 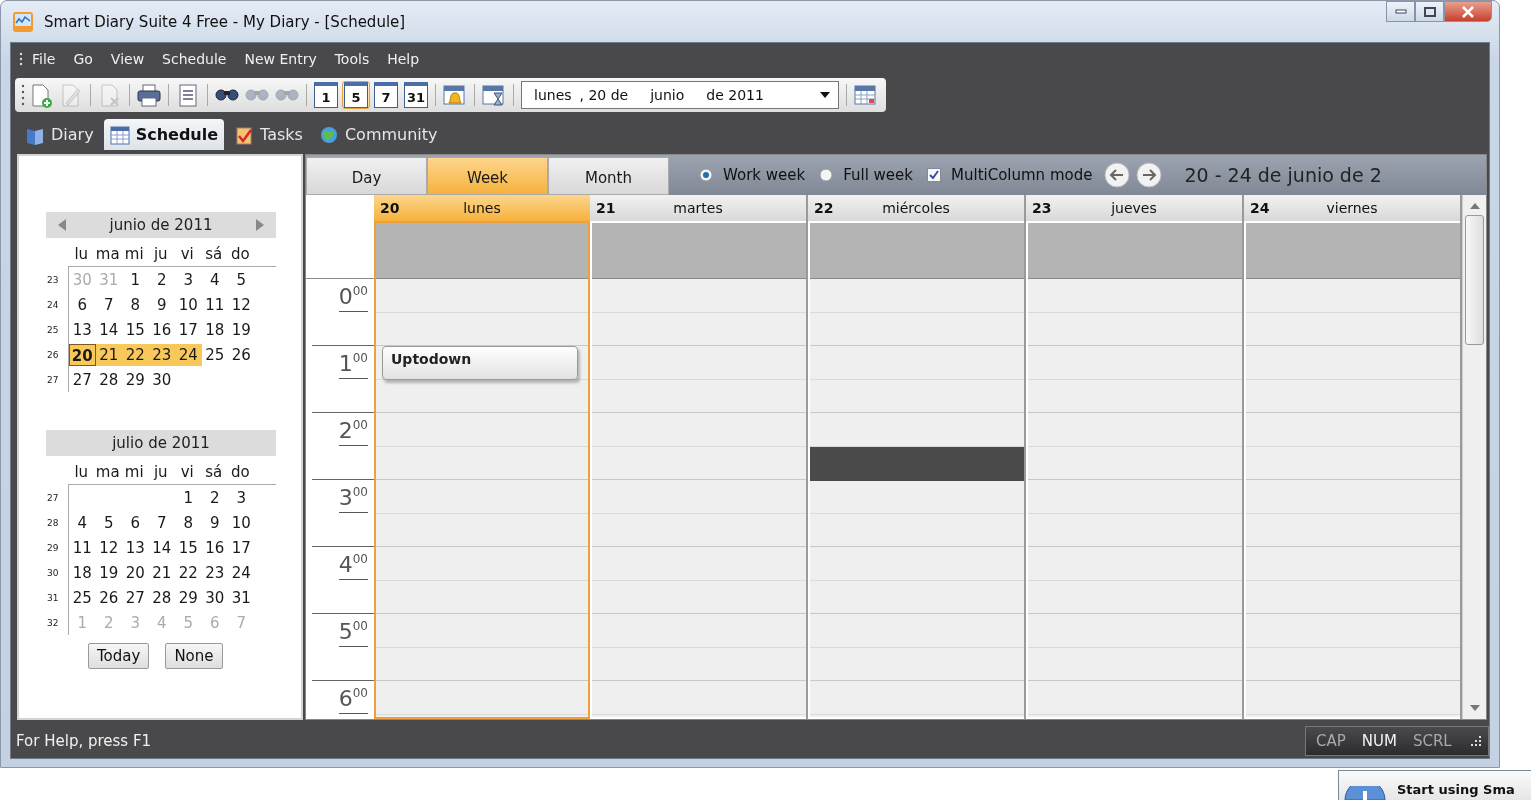 I want to click on today-button: Today, so click(x=119, y=656).